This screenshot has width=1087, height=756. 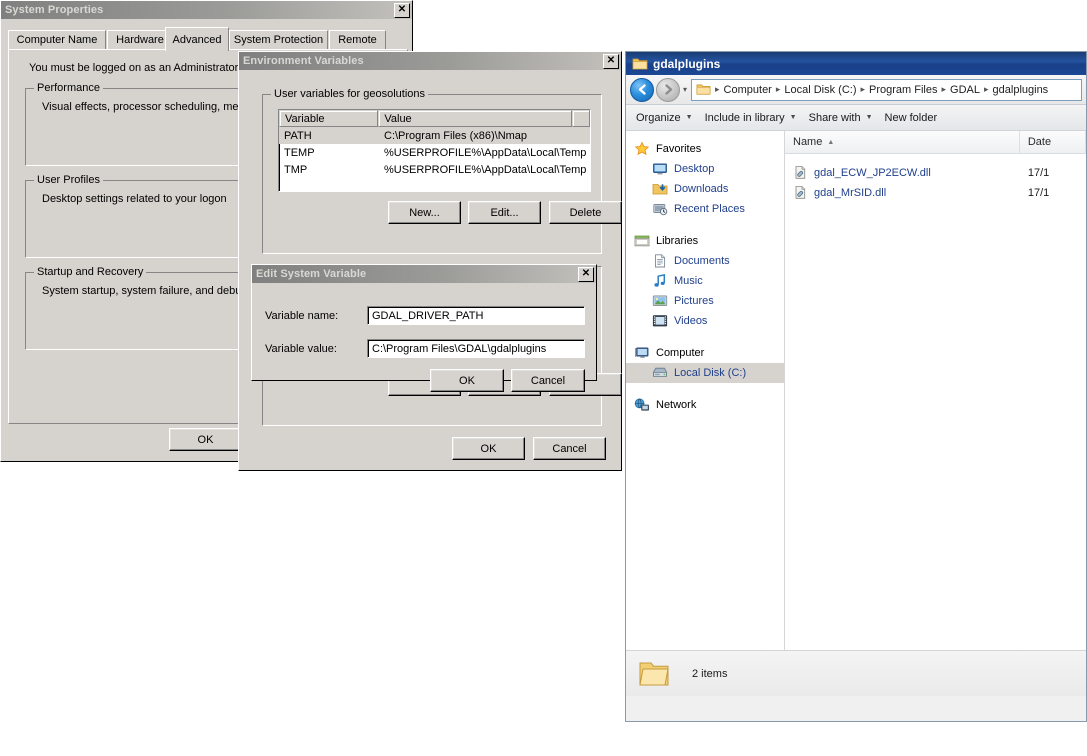 I want to click on organize-button: Organize ▼, so click(x=668, y=118).